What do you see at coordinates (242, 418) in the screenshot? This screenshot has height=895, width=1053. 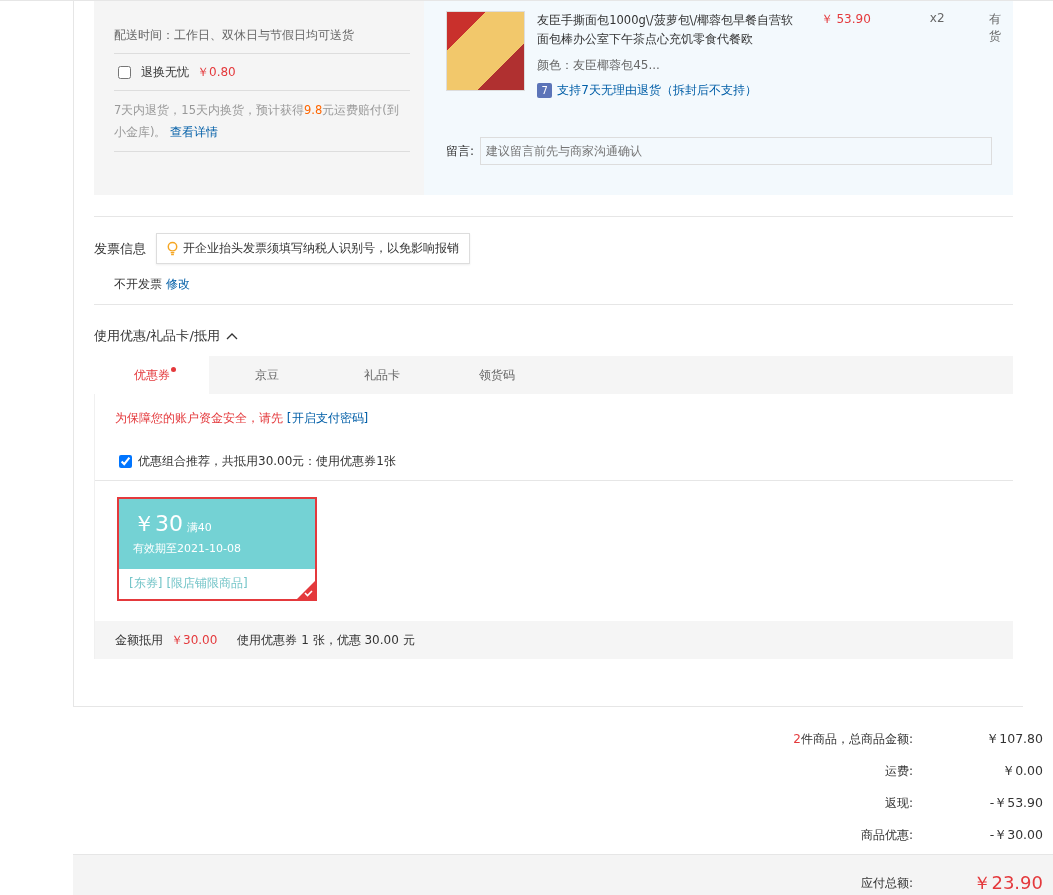 I see `security-note: 为保障您的账户资金安全，请先 [开启支付密码]` at bounding box center [242, 418].